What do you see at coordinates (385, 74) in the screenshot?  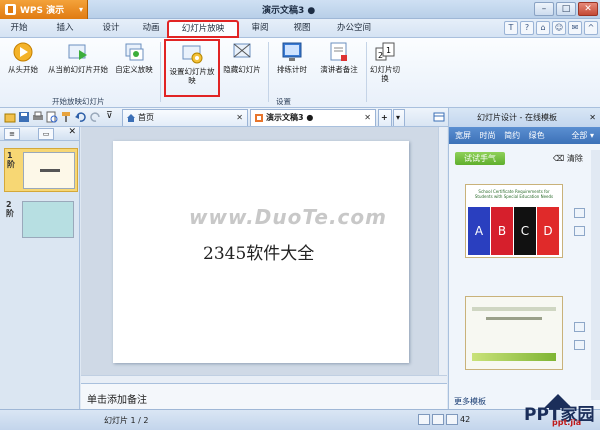 I see `slide-transition-label: 幻灯片切换` at bounding box center [385, 74].